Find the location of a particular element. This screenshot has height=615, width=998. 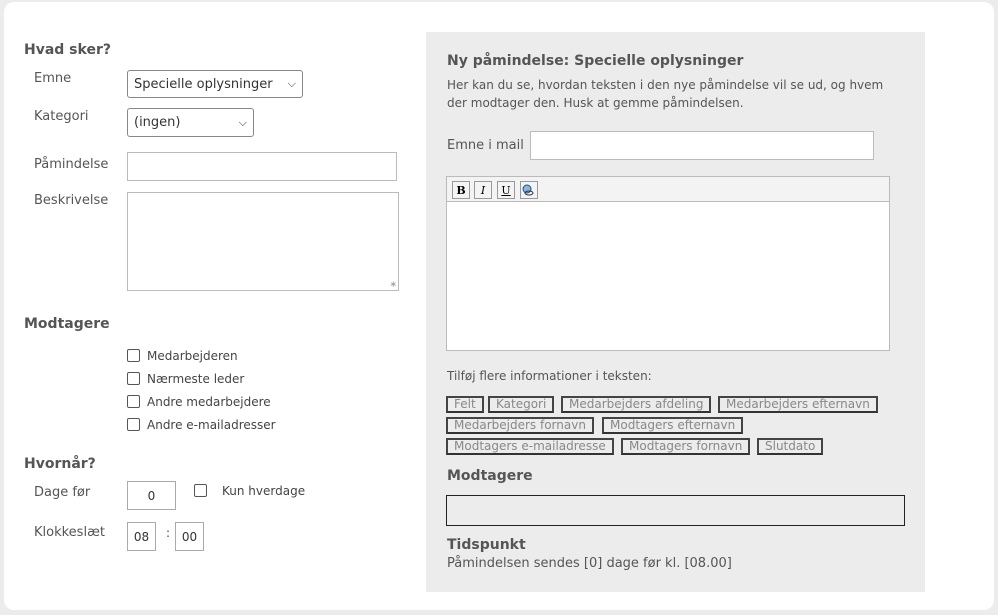

days-before-label: Dage før is located at coordinates (62, 492).